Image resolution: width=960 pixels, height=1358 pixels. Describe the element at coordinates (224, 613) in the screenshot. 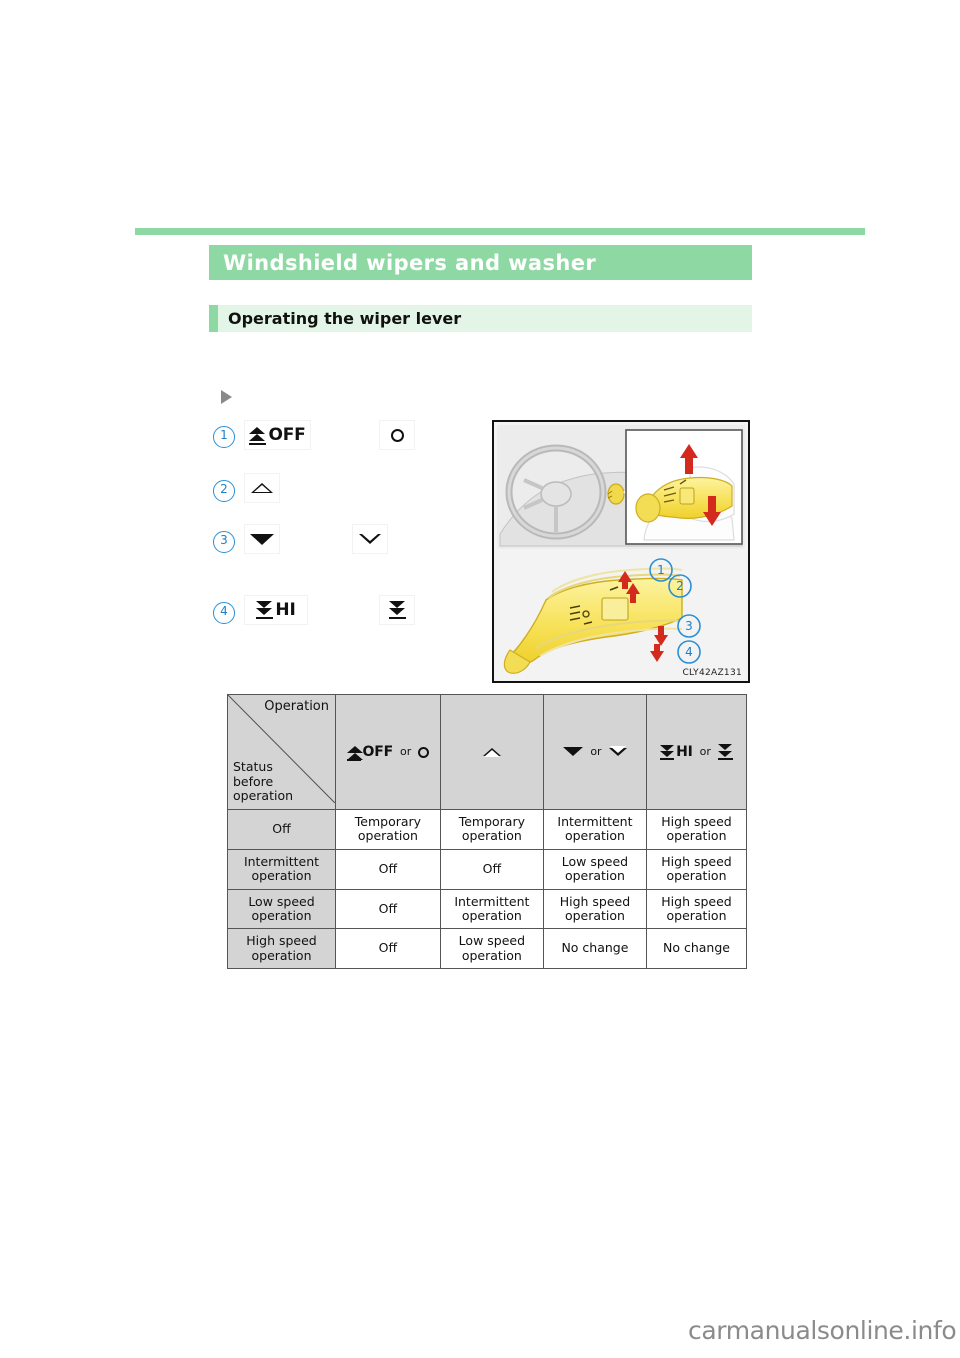

I see `callout-number-4: 4` at that location.